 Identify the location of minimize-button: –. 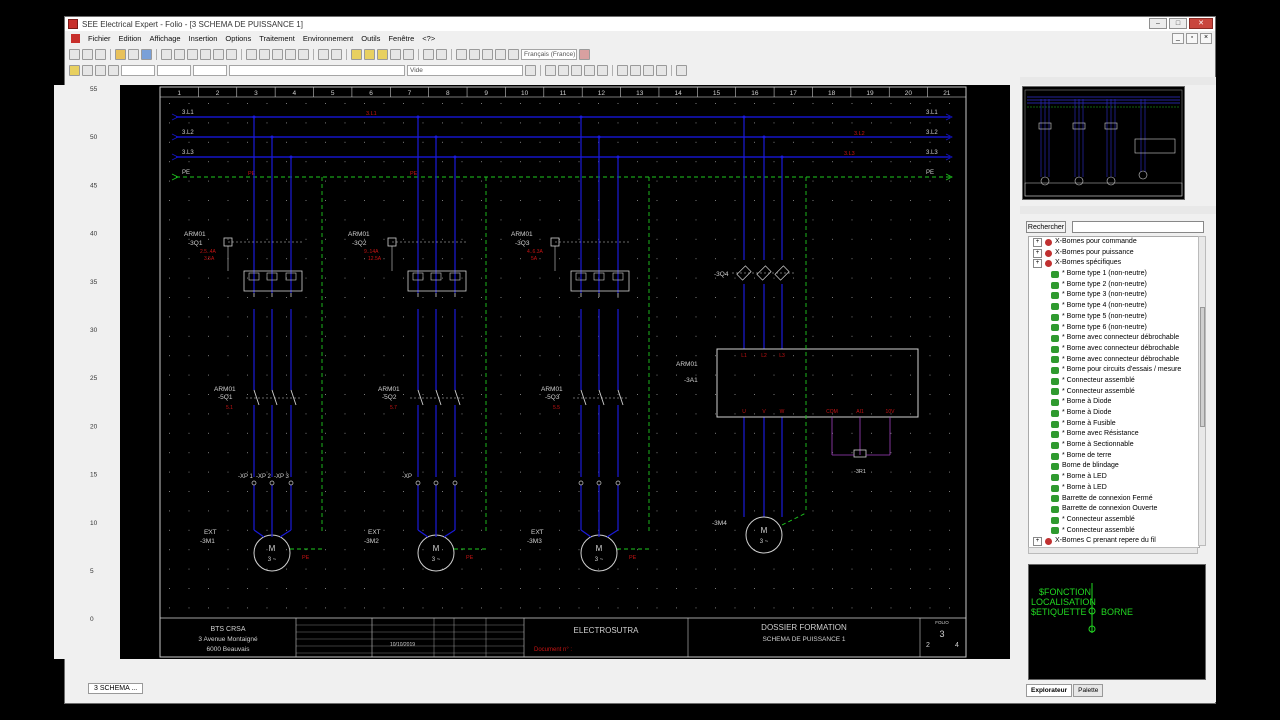
(1158, 23).